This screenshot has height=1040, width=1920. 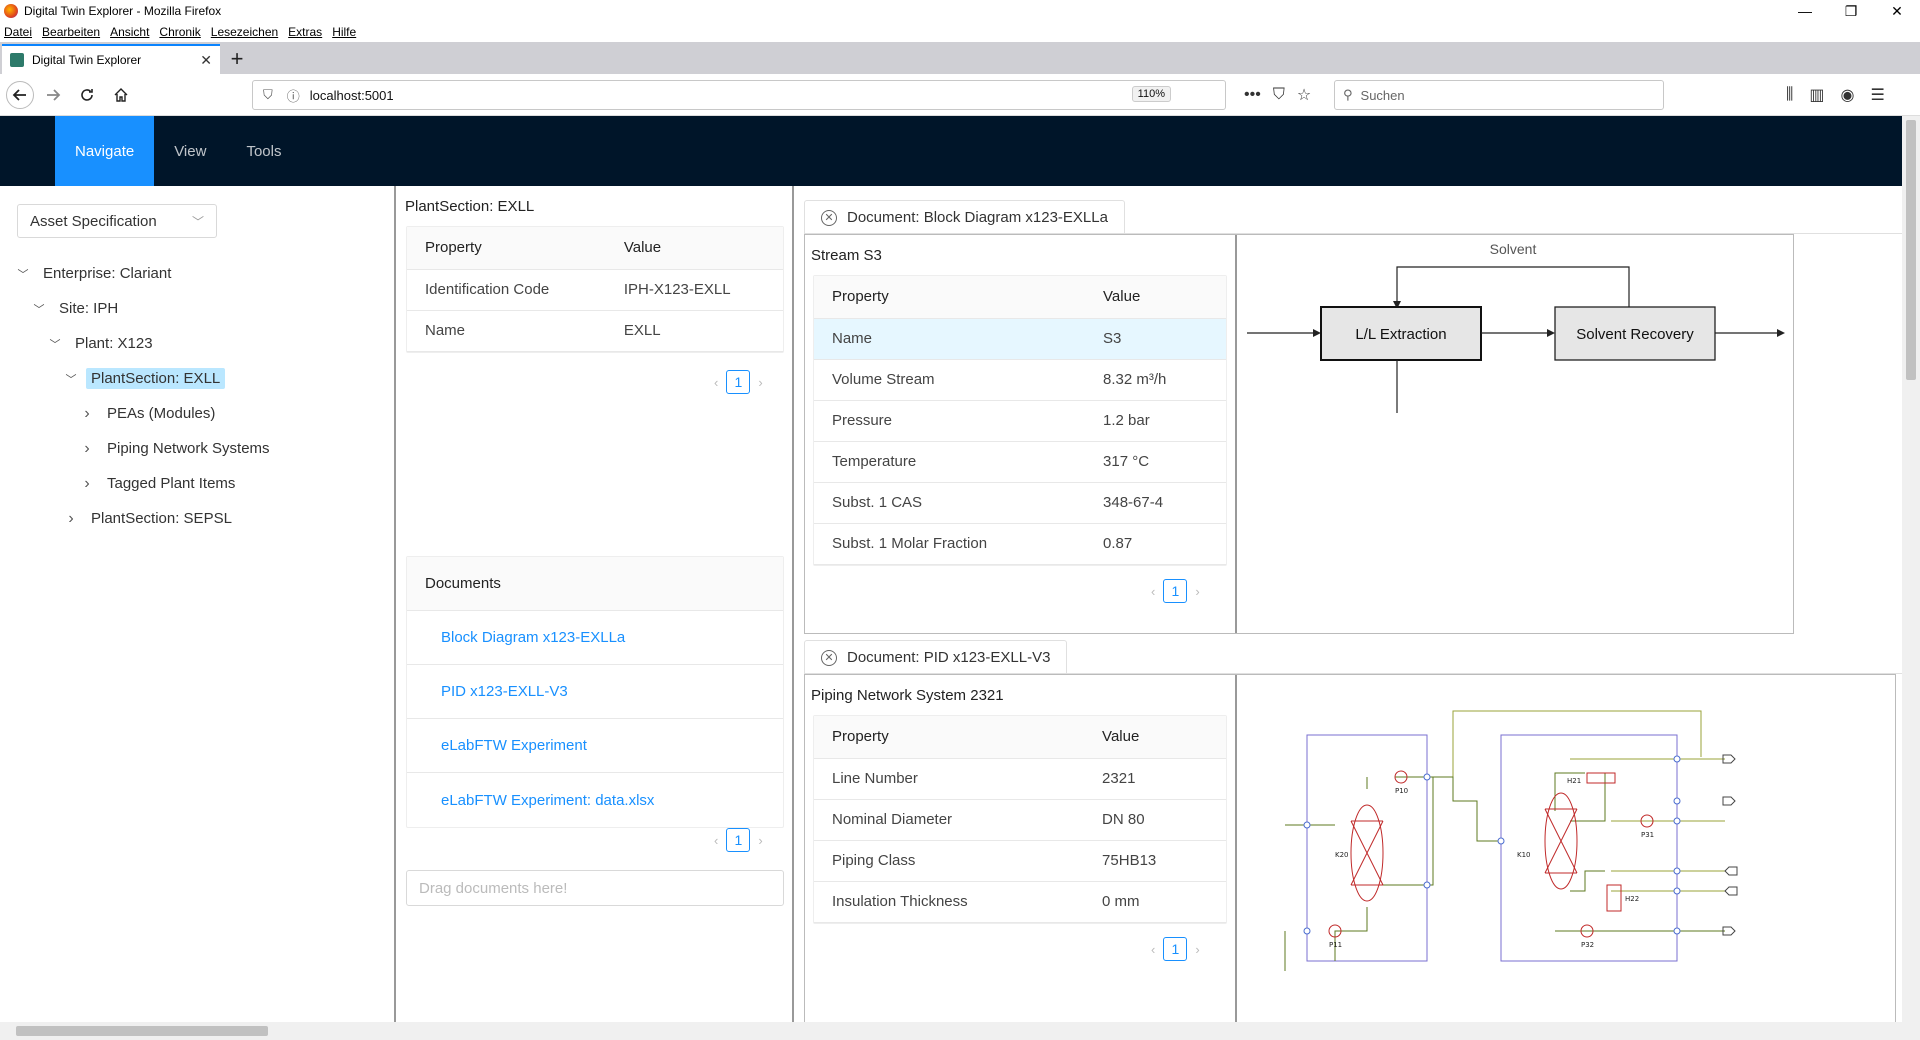 What do you see at coordinates (179, 32) in the screenshot?
I see `menu-chronik: Chronik` at bounding box center [179, 32].